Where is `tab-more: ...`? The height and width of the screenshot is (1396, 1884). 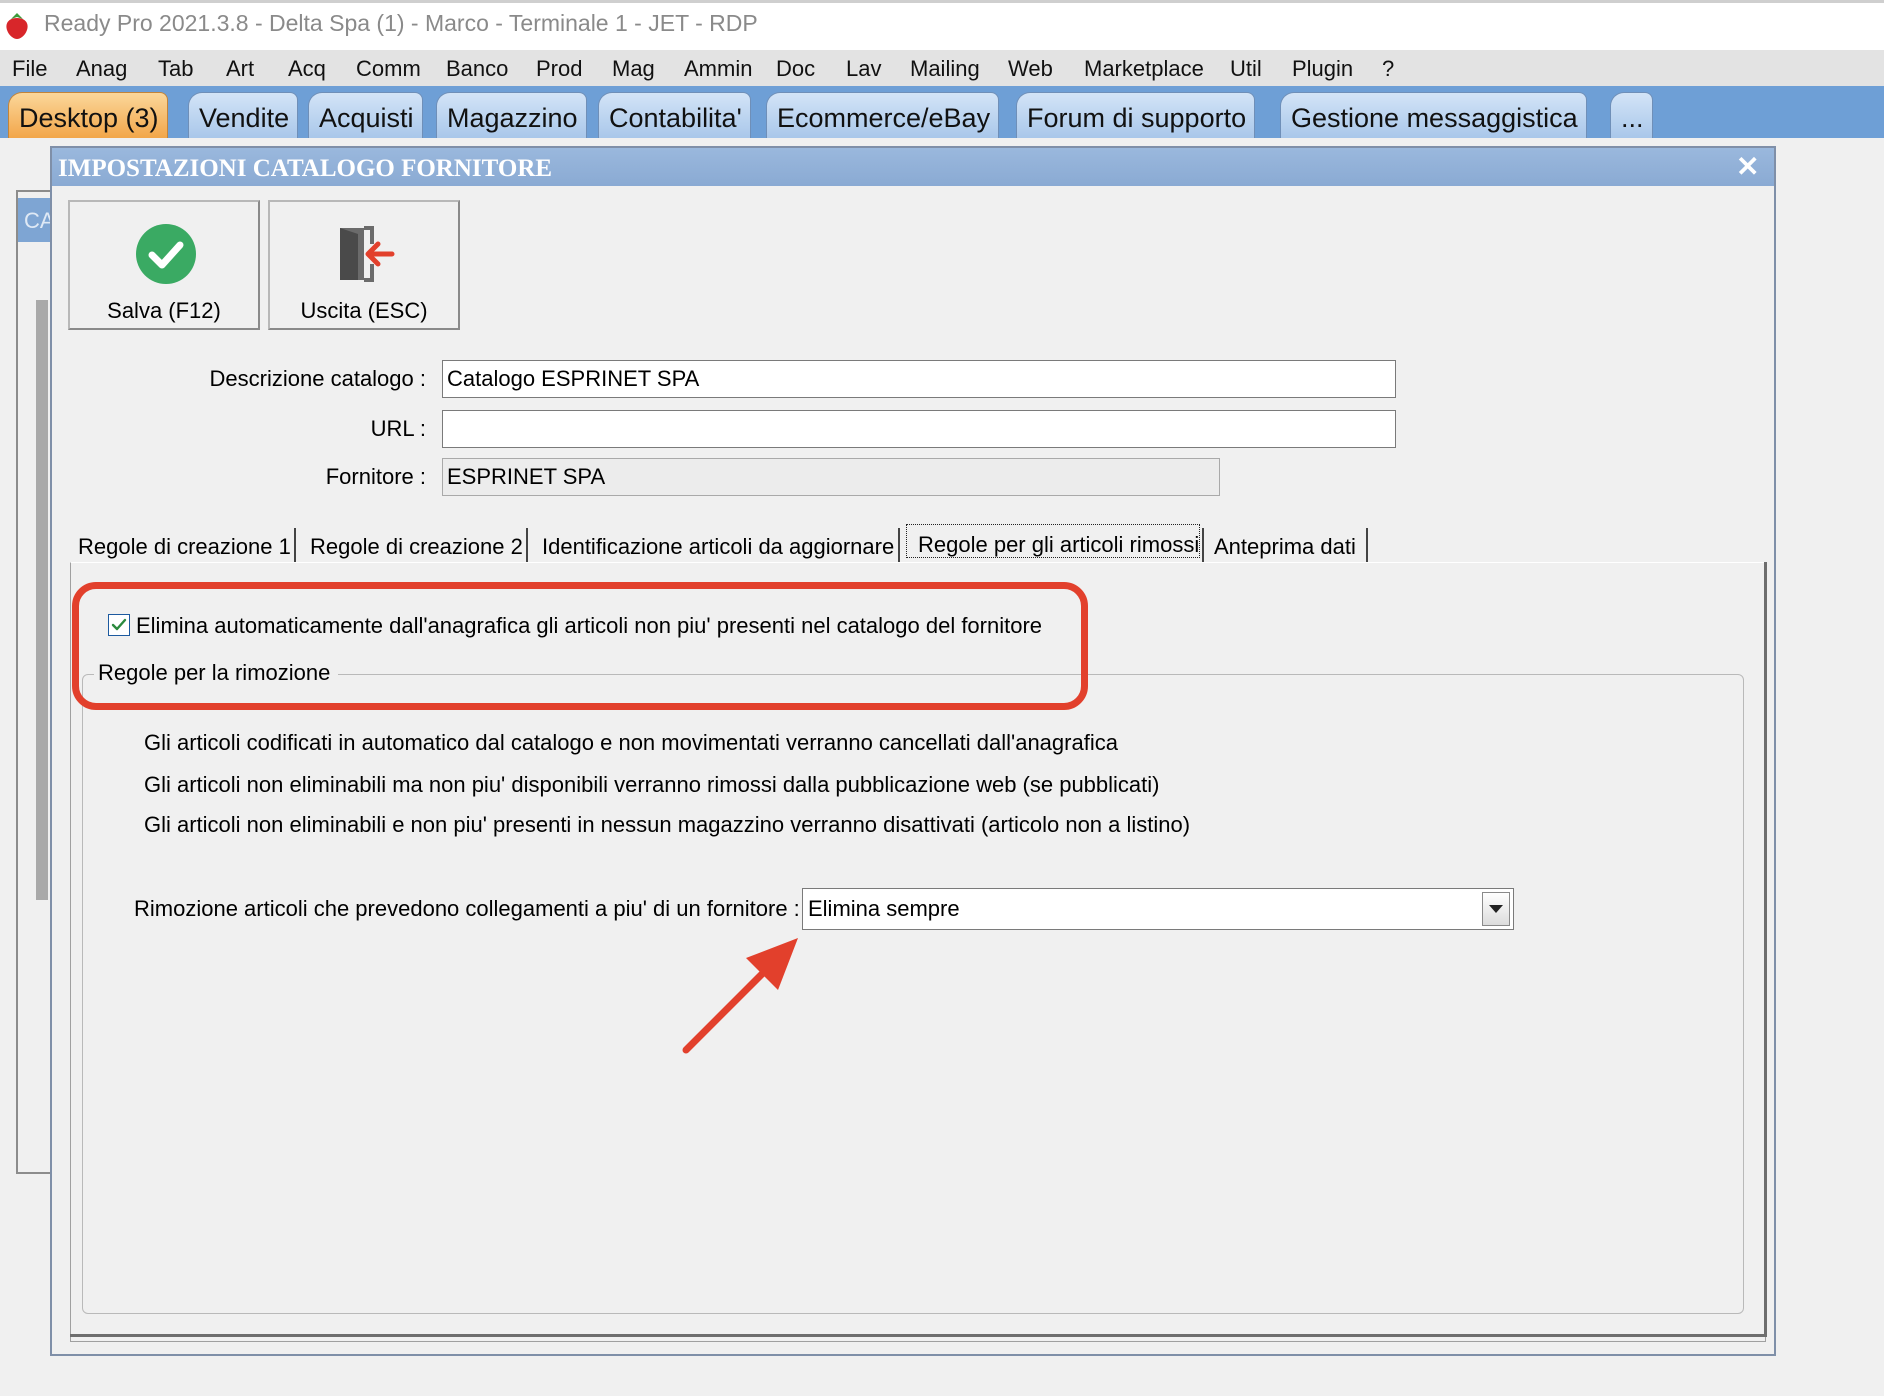 tab-more: ... is located at coordinates (1631, 115).